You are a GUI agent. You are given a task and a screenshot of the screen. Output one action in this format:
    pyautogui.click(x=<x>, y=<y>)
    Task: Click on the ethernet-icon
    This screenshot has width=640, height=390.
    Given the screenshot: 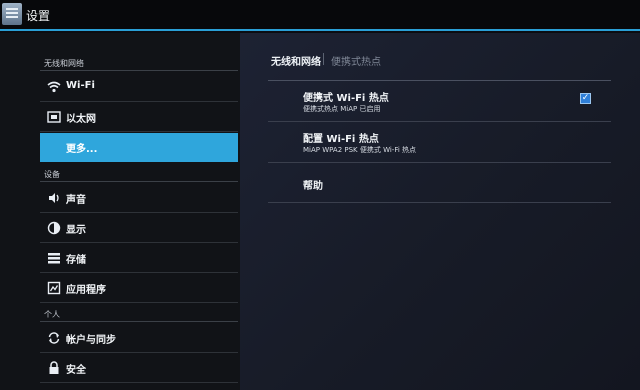 What is the action you would take?
    pyautogui.click(x=54, y=117)
    